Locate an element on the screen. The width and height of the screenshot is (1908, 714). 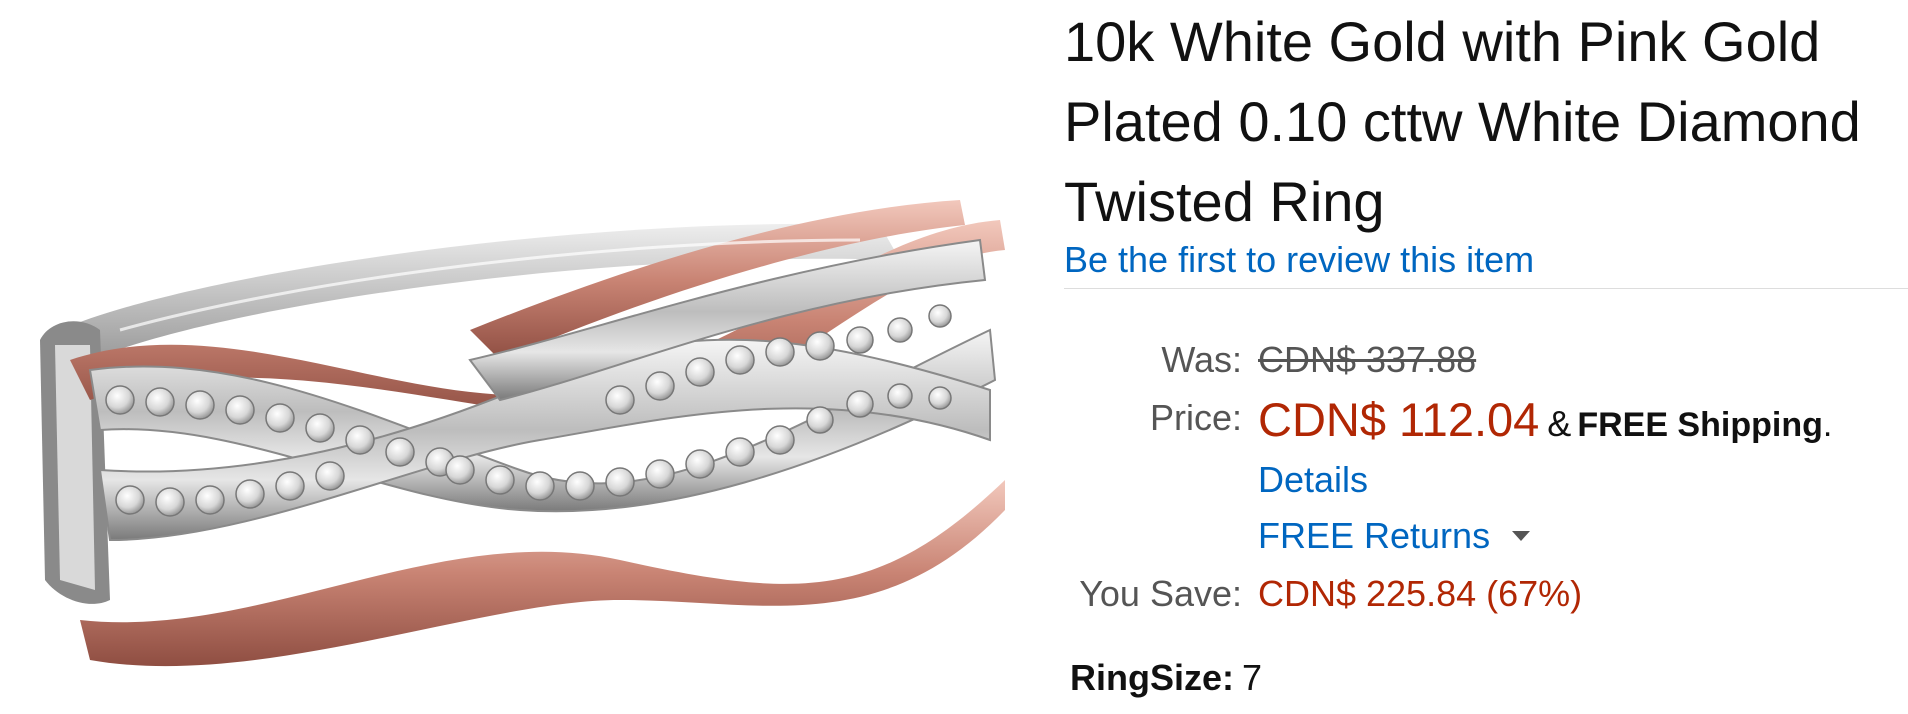
you-save-label: You Save: is located at coordinates (1160, 593).